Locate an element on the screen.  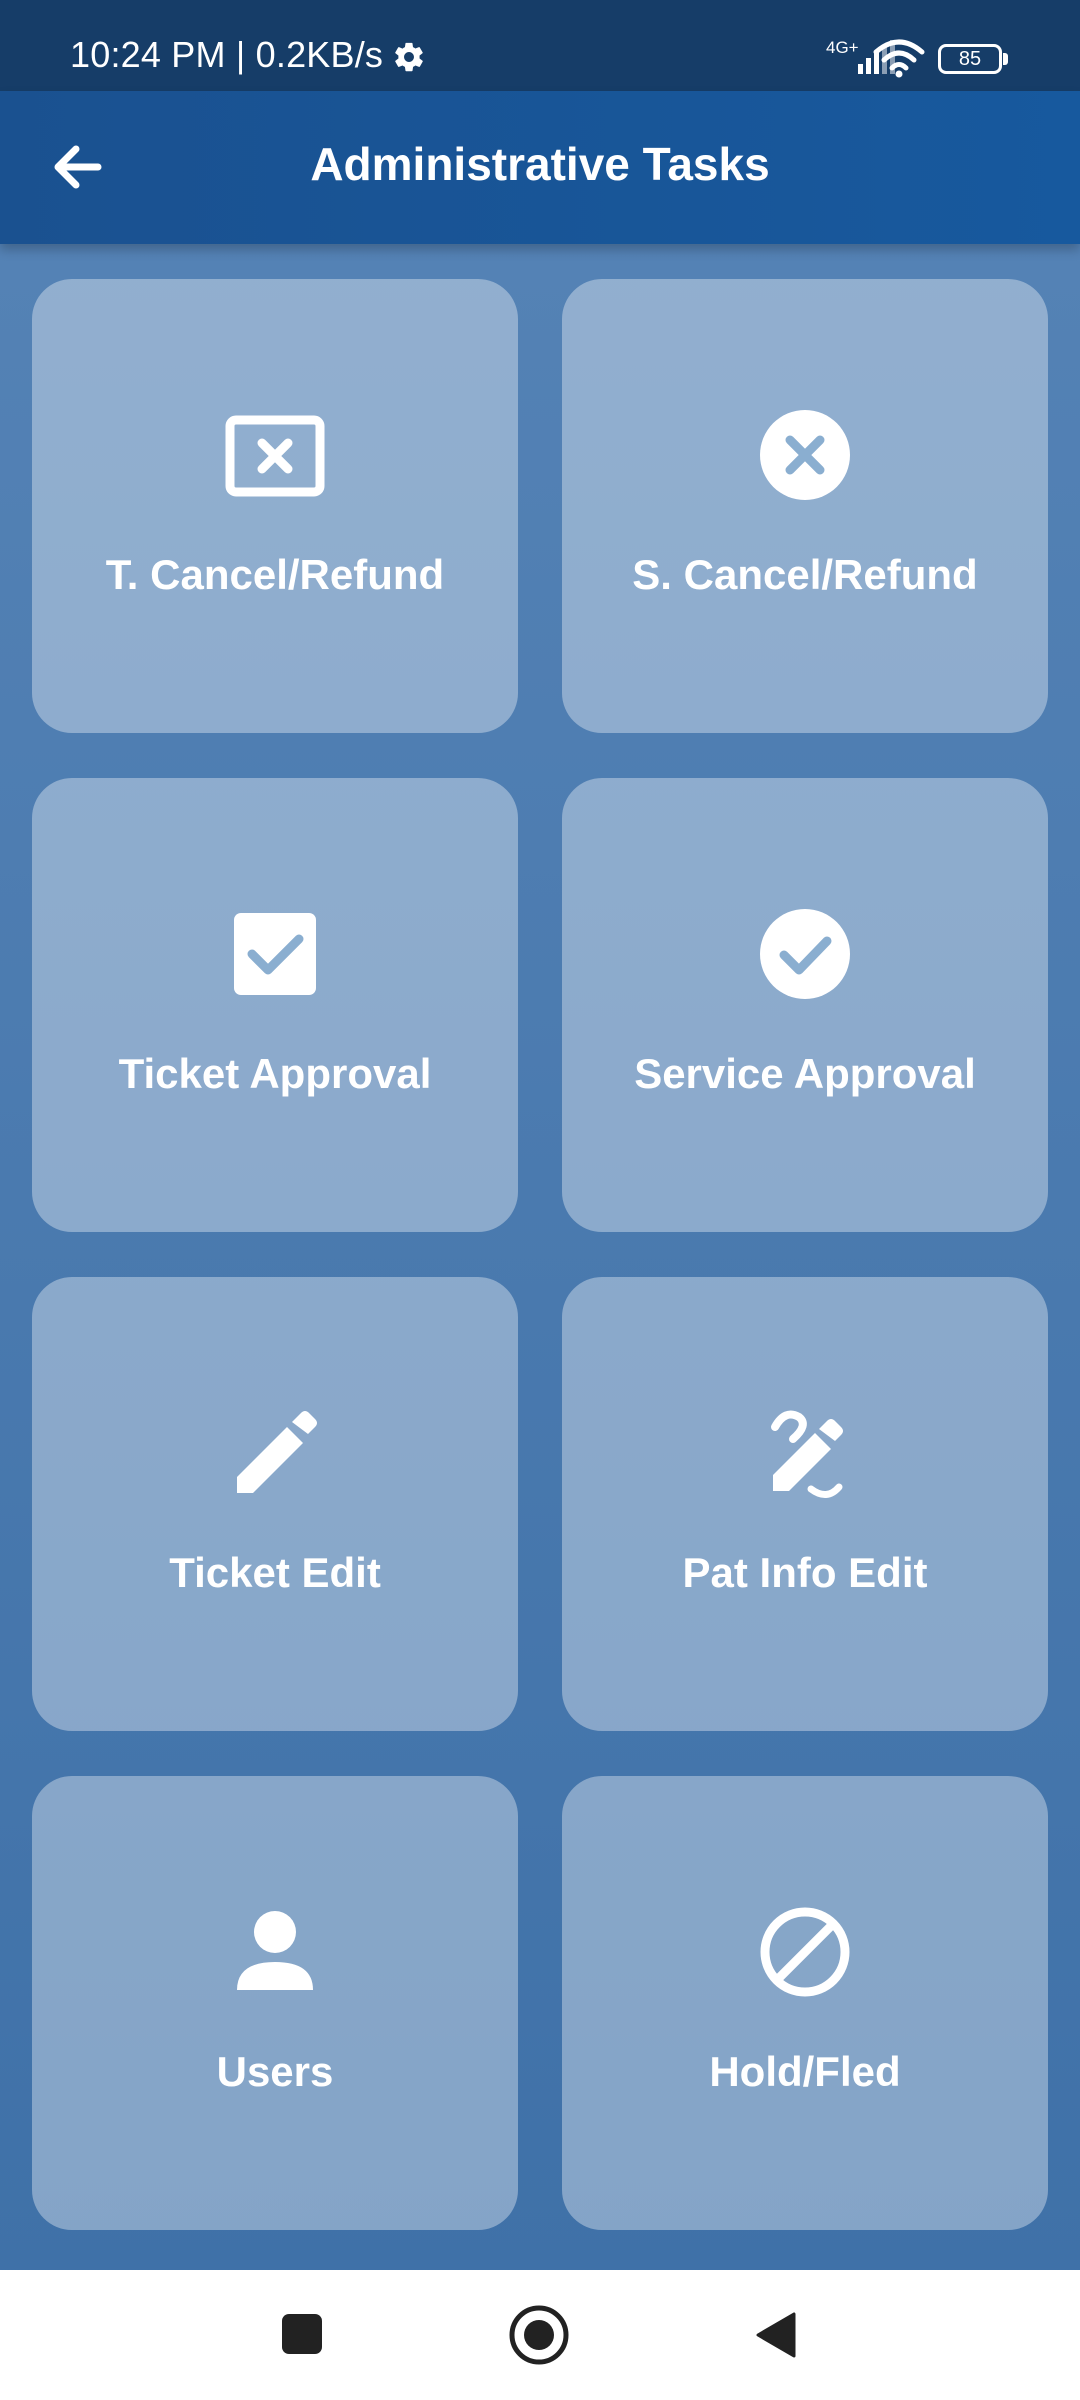
tile-pat-info-edit: Pat Info Edit is located at coordinates (805, 1504).